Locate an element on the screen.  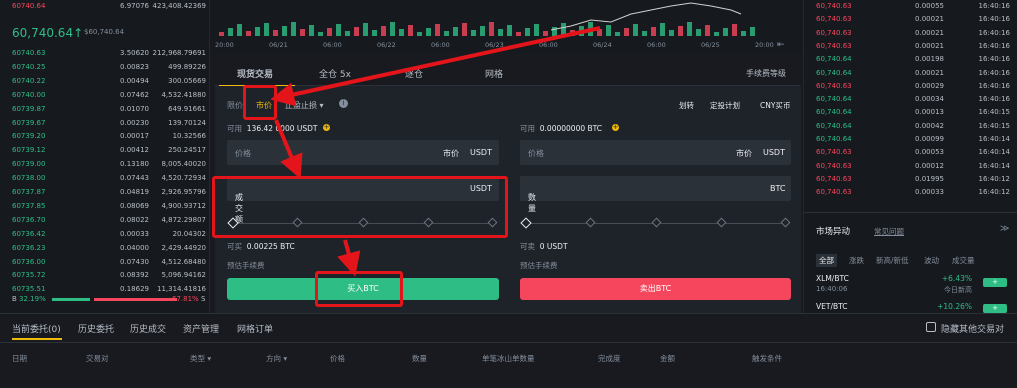
trade-row: 60,740.64 0.00021 16:40:16 is located at coordinates (913, 73).